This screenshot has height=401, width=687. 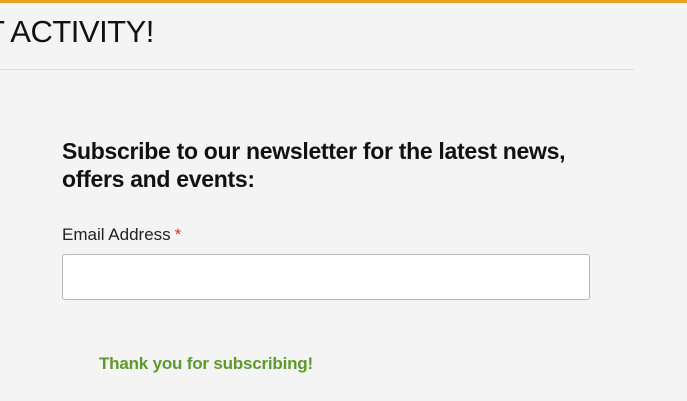 What do you see at coordinates (77, 31) in the screenshot?
I see `page-heading: T ACTIVITY!` at bounding box center [77, 31].